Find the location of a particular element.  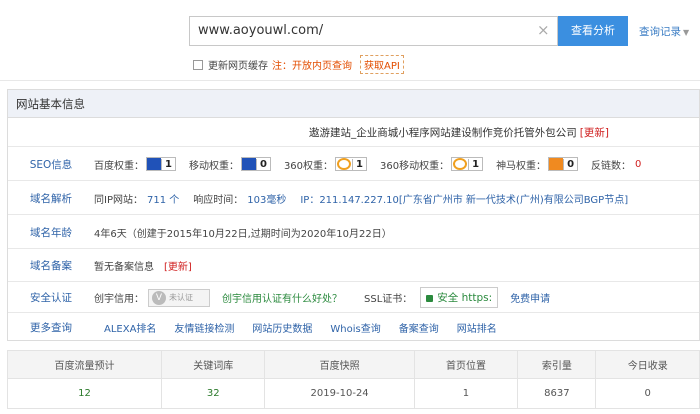

w360m-weight-value: 1 is located at coordinates (475, 164).